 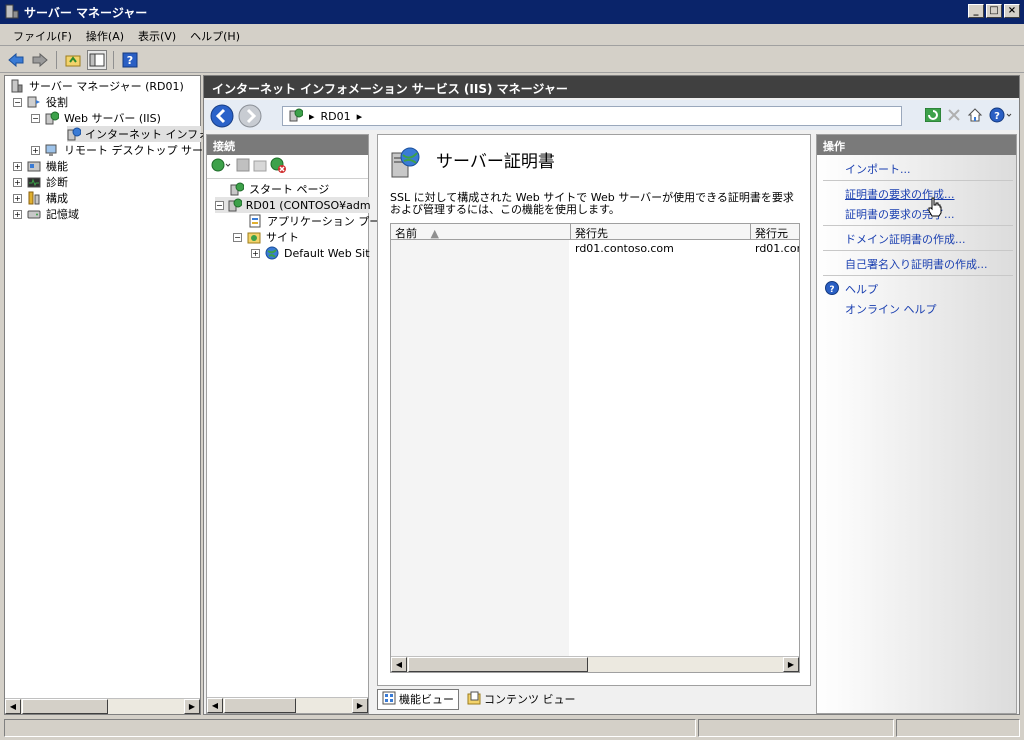 I want to click on column-header-issued-to: 発行先, so click(x=661, y=232).